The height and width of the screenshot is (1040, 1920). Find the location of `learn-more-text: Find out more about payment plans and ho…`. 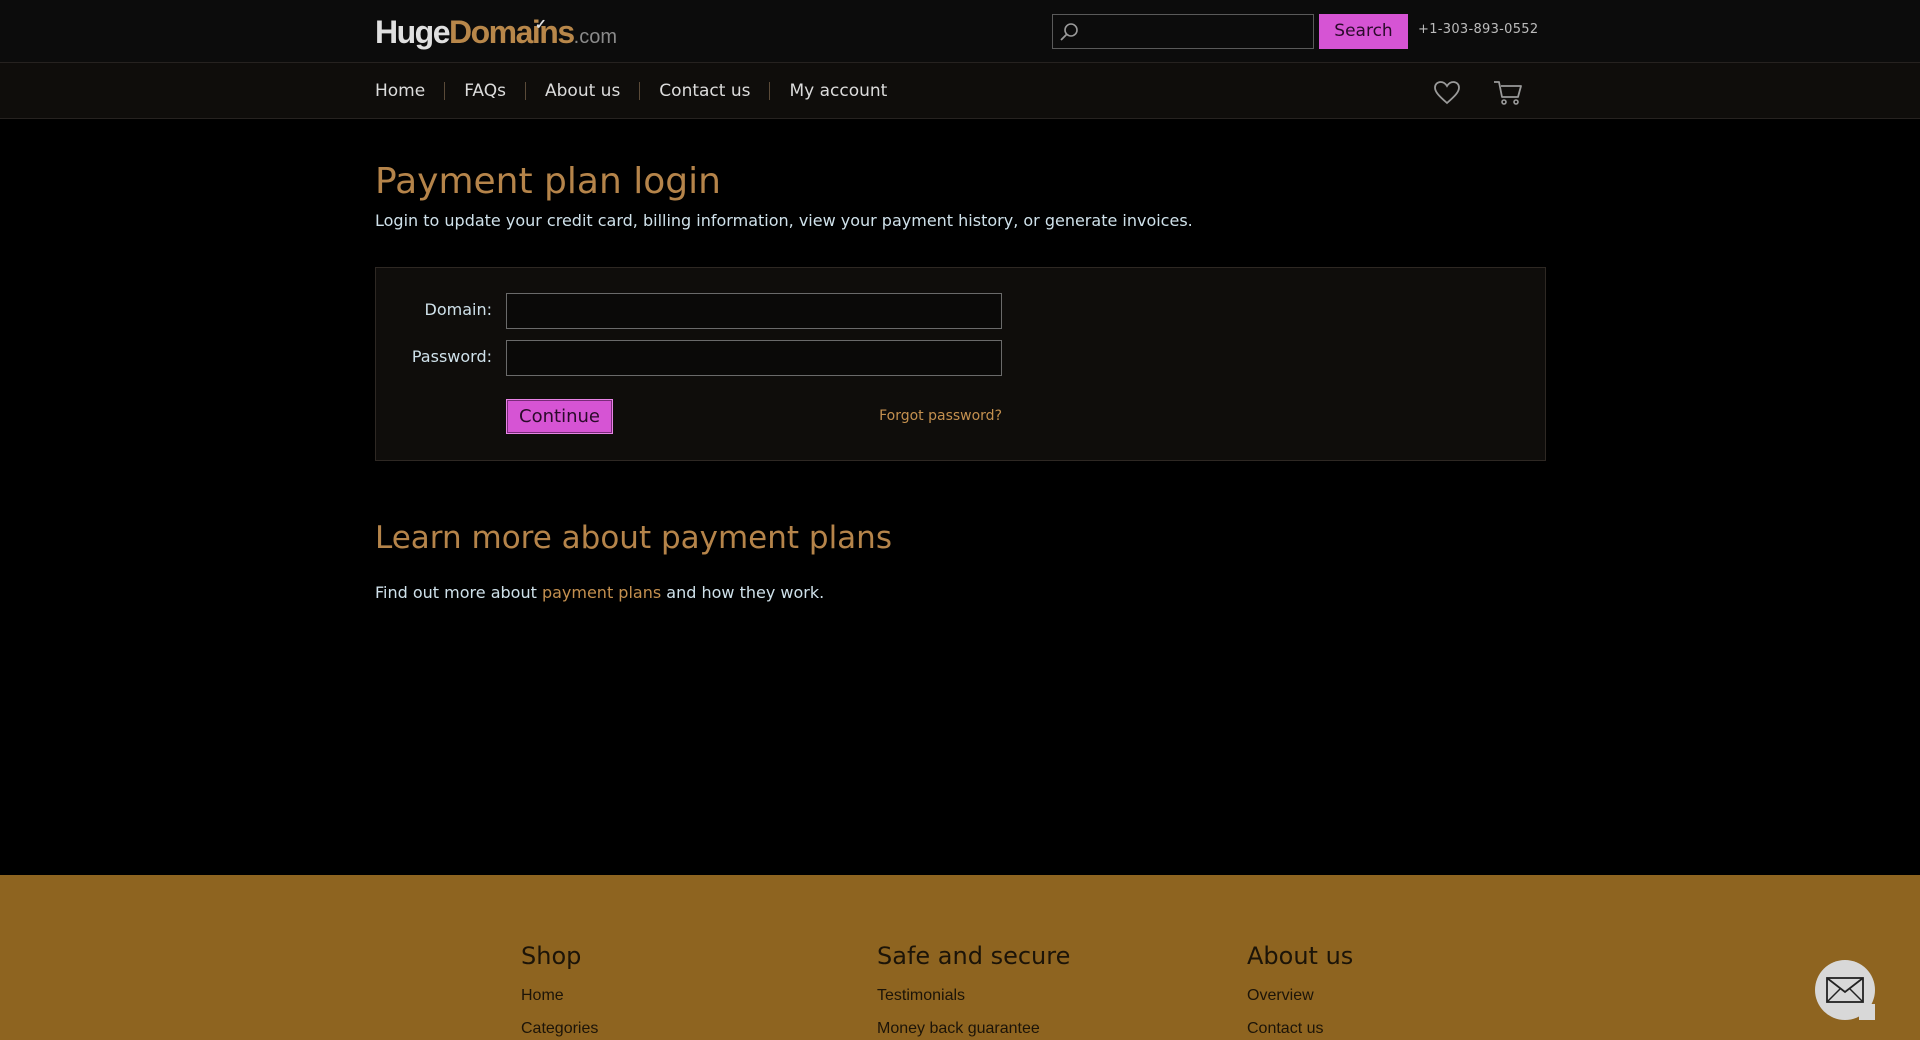

learn-more-text: Find out more about payment plans and ho… is located at coordinates (599, 592).